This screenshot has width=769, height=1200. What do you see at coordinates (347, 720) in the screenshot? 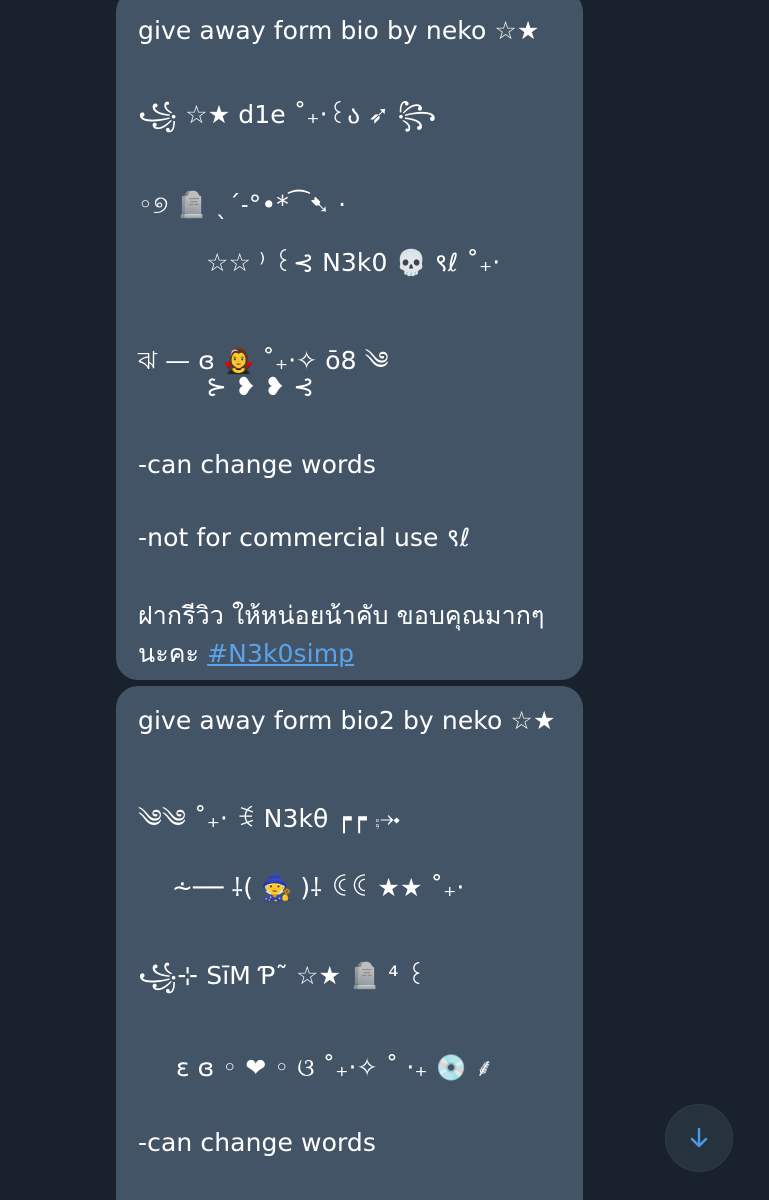
I see `message-title: give away form bio2 by neko ☆★` at bounding box center [347, 720].